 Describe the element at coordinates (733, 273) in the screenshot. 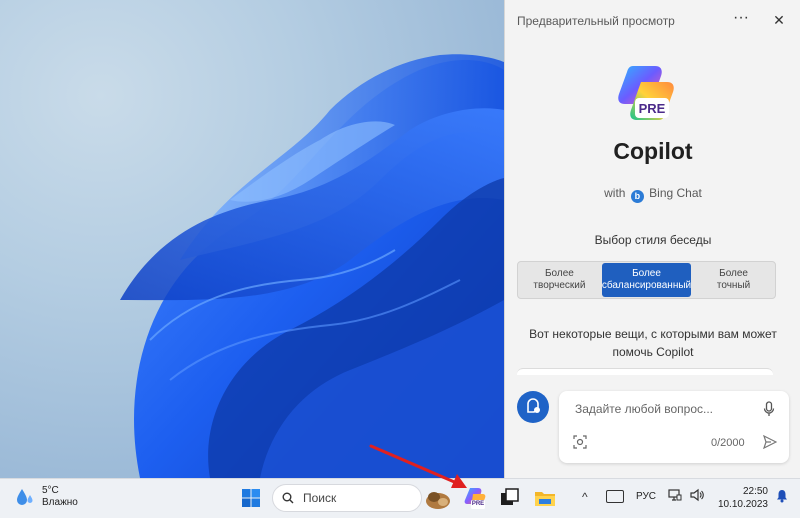

I see `style-precise-line1: Более` at that location.